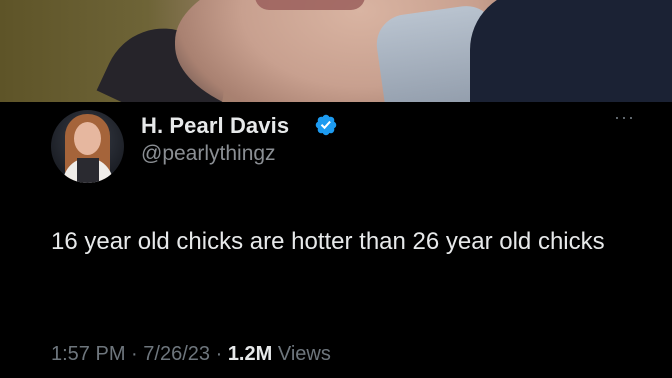 The image size is (672, 378). I want to click on user-handle: @pearlythingz, so click(208, 154).